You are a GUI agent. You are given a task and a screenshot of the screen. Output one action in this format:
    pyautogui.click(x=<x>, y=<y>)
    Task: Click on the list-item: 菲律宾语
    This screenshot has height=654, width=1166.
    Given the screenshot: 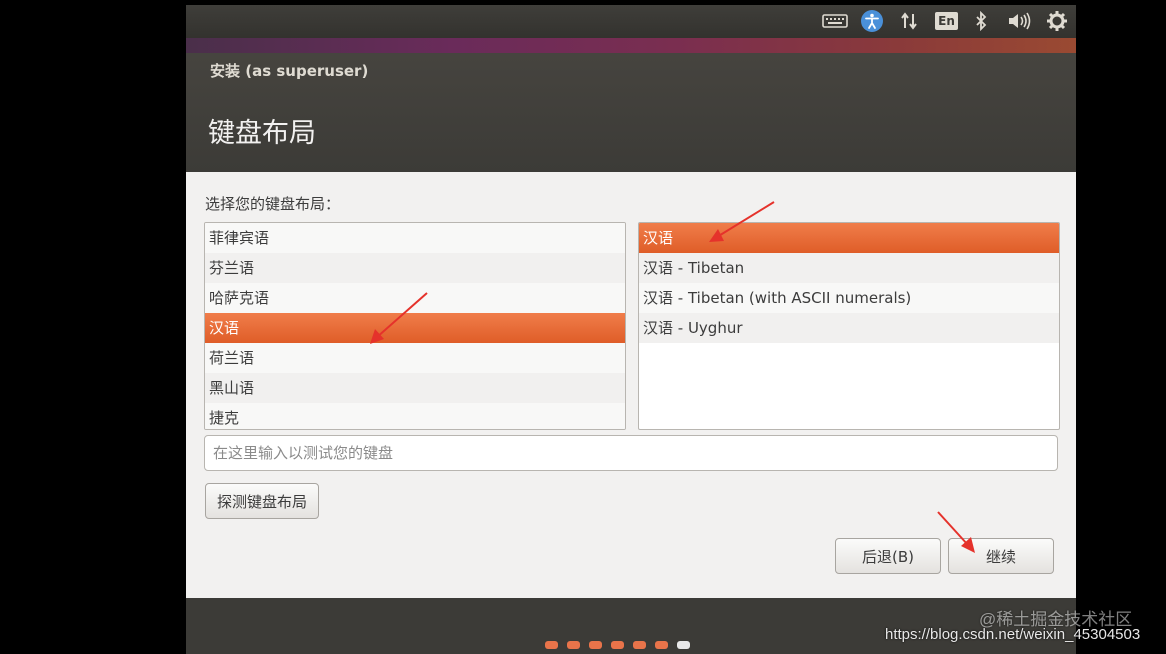 What is the action you would take?
    pyautogui.click(x=415, y=238)
    